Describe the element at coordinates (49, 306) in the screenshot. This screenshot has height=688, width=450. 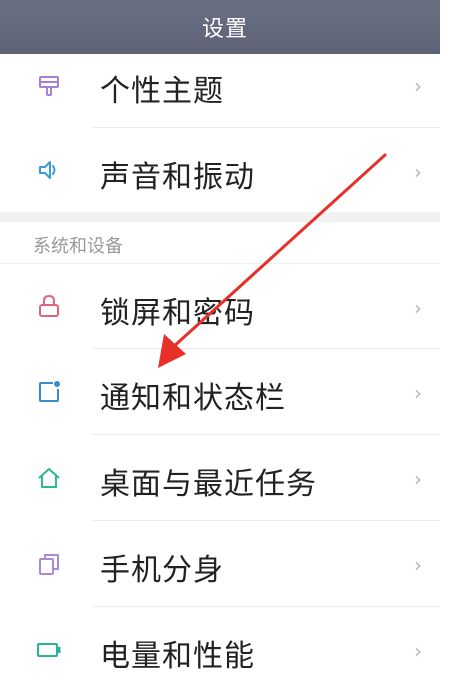
I see `lock-icon` at that location.